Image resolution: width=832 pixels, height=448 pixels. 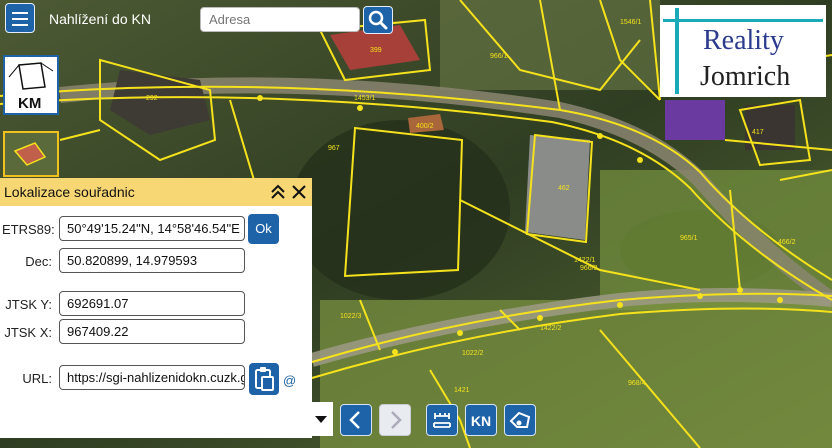 I want to click on logo-line-2: Jomrich, so click(x=745, y=76).